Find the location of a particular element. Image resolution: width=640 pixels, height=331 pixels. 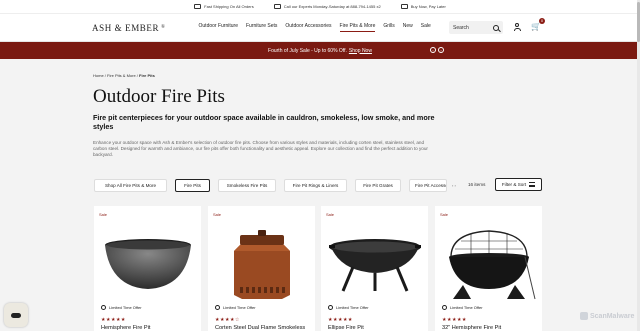

promo-link: Shop Now is located at coordinates (360, 51).